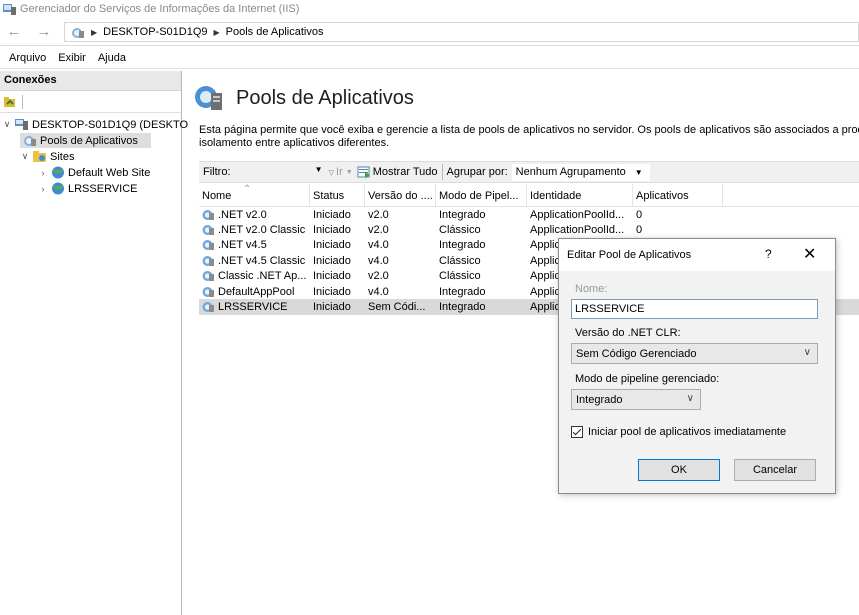 Image resolution: width=859 pixels, height=615 pixels. Describe the element at coordinates (72, 58) in the screenshot. I see `menu-exibir: Exibir` at that location.